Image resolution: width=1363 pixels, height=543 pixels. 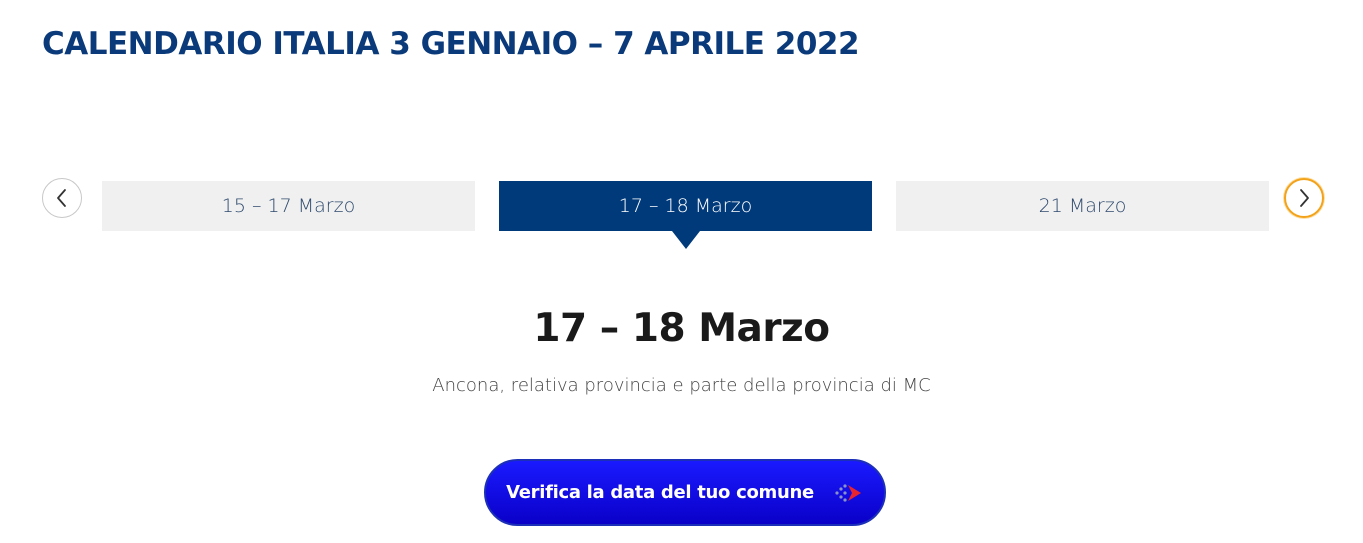 I want to click on arrow-forward-icon, so click(x=848, y=492).